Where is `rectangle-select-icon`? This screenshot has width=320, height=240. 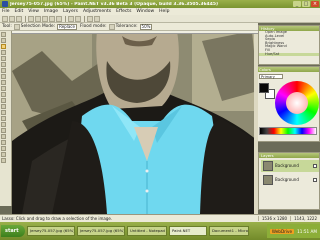
rectangle-select-icon is located at coordinates (3, 34).